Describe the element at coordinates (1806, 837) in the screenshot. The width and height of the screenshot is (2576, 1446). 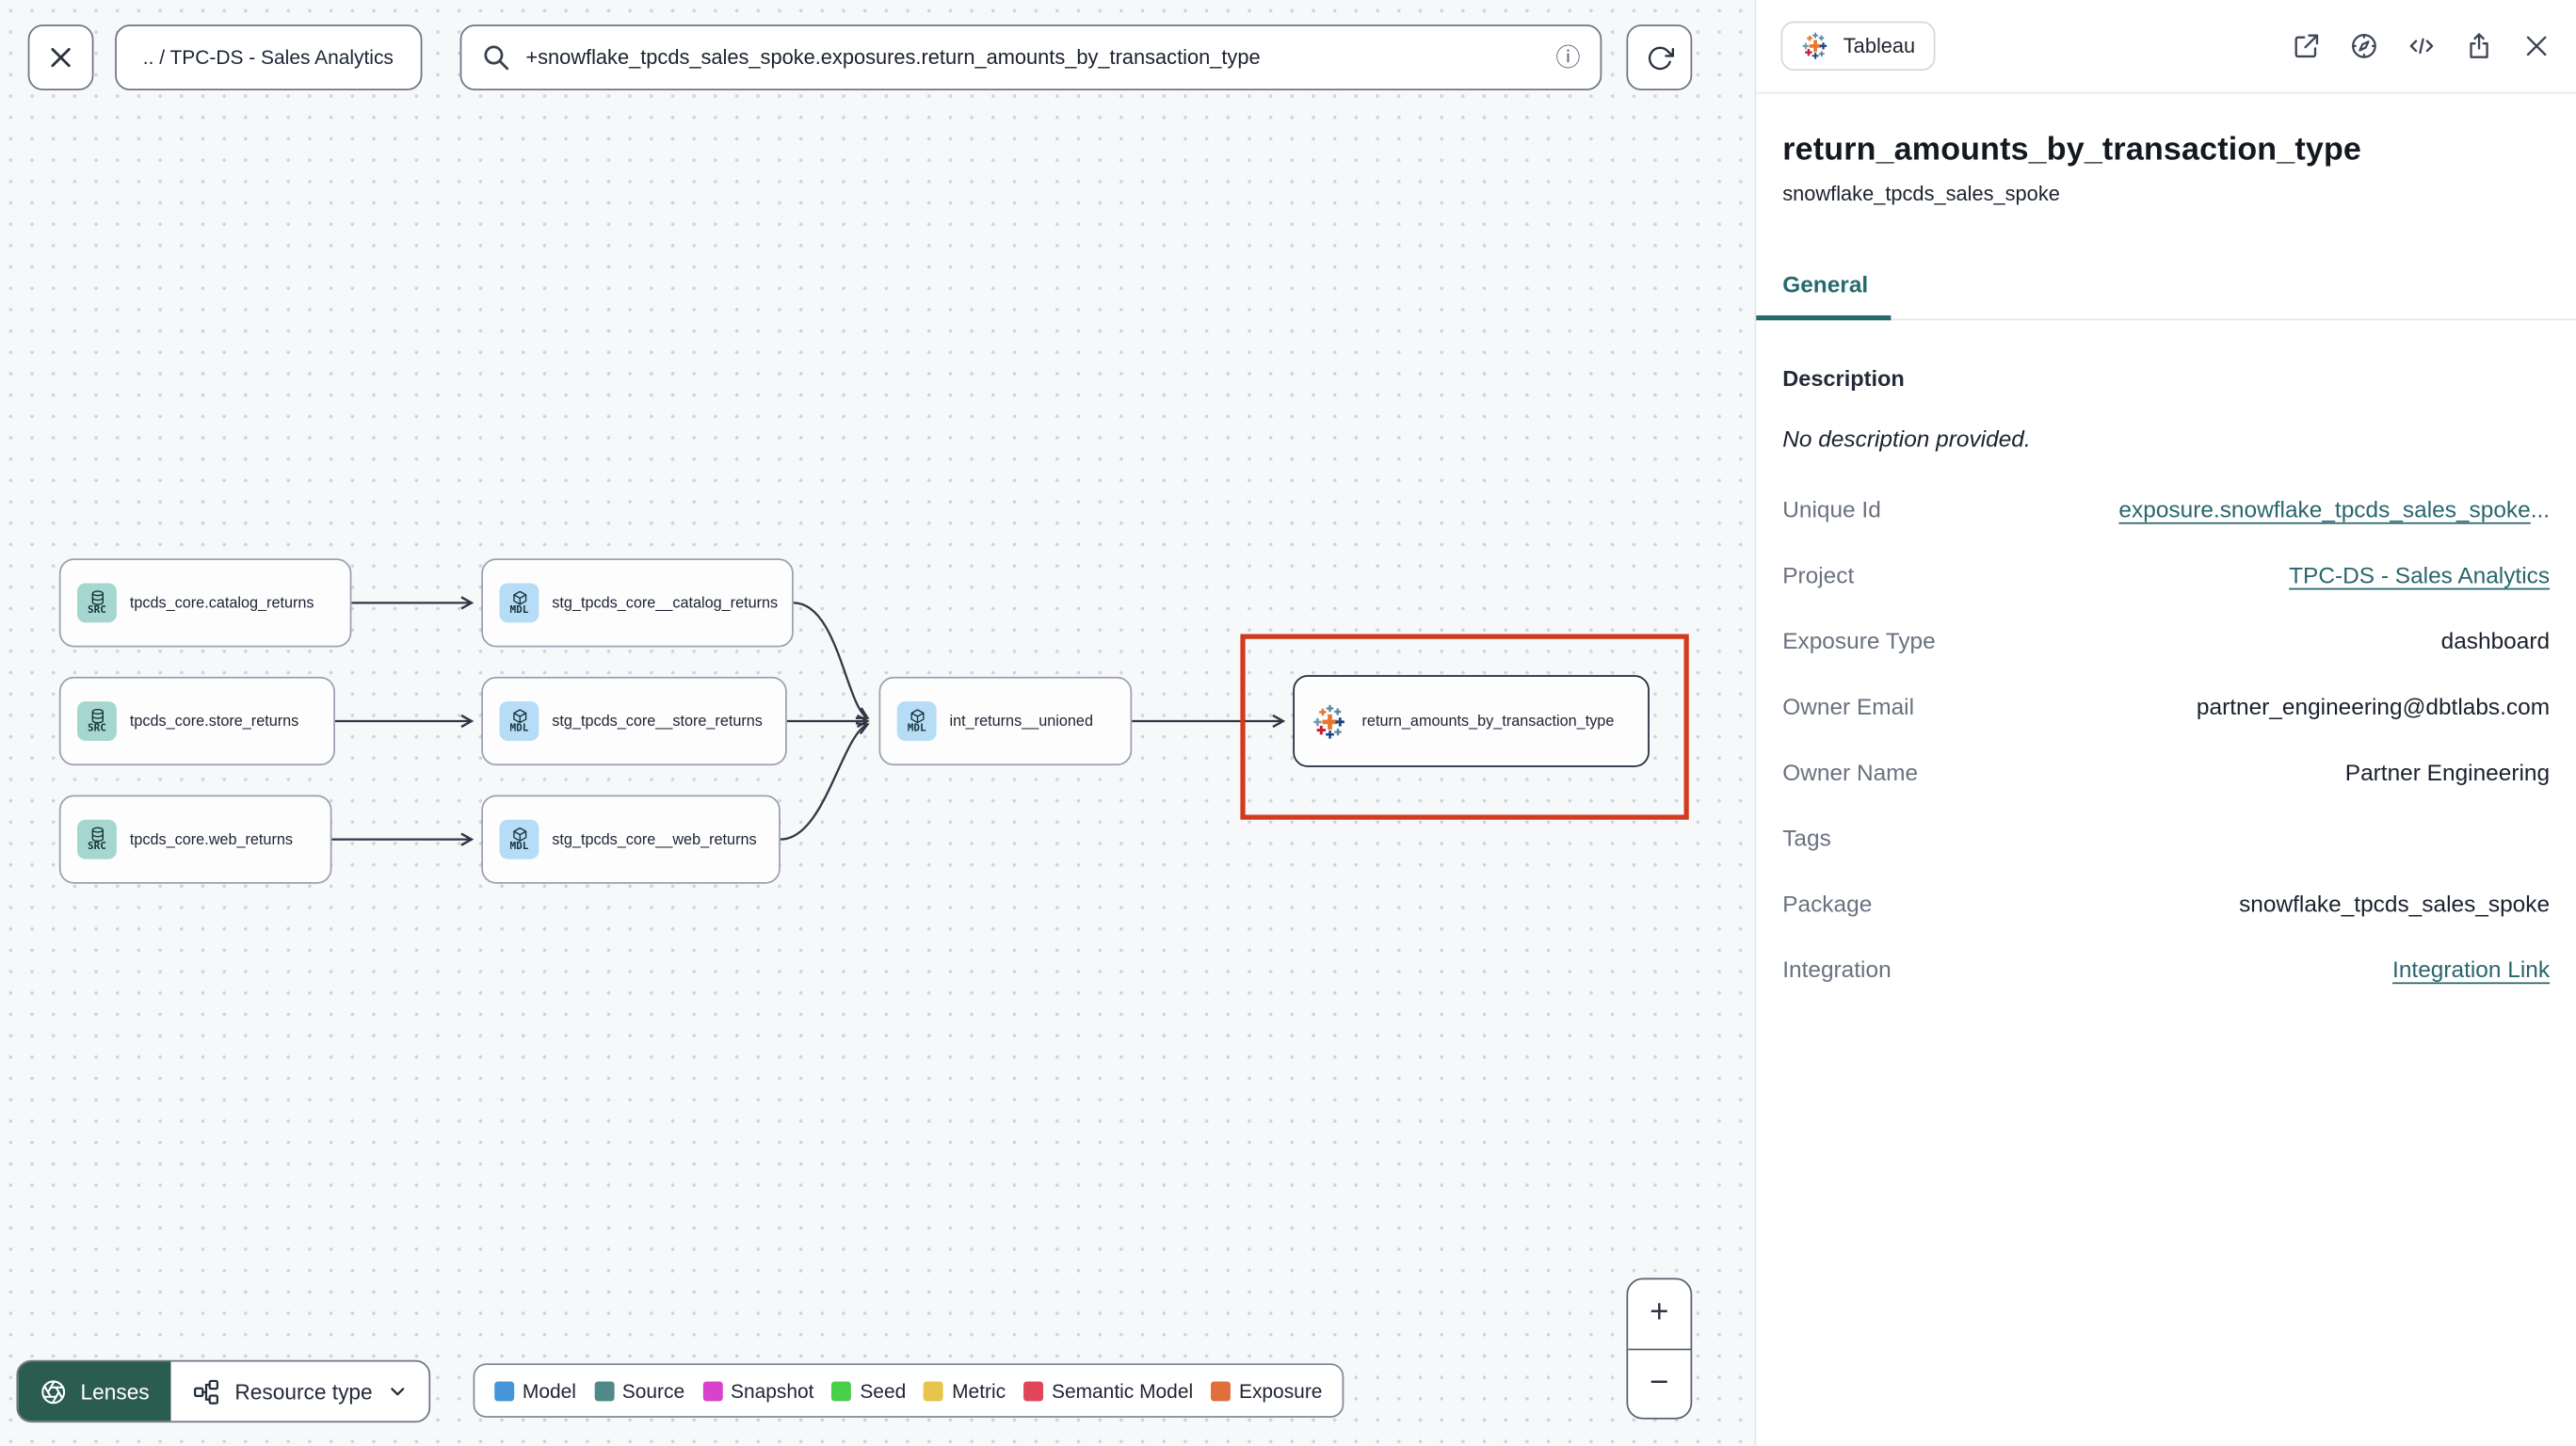
I see `field-row-tags: Tags` at that location.